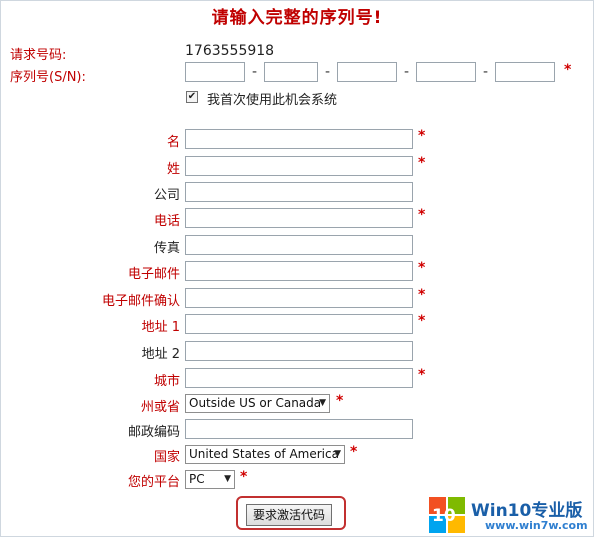  I want to click on serial-part-3-input, so click(367, 72).